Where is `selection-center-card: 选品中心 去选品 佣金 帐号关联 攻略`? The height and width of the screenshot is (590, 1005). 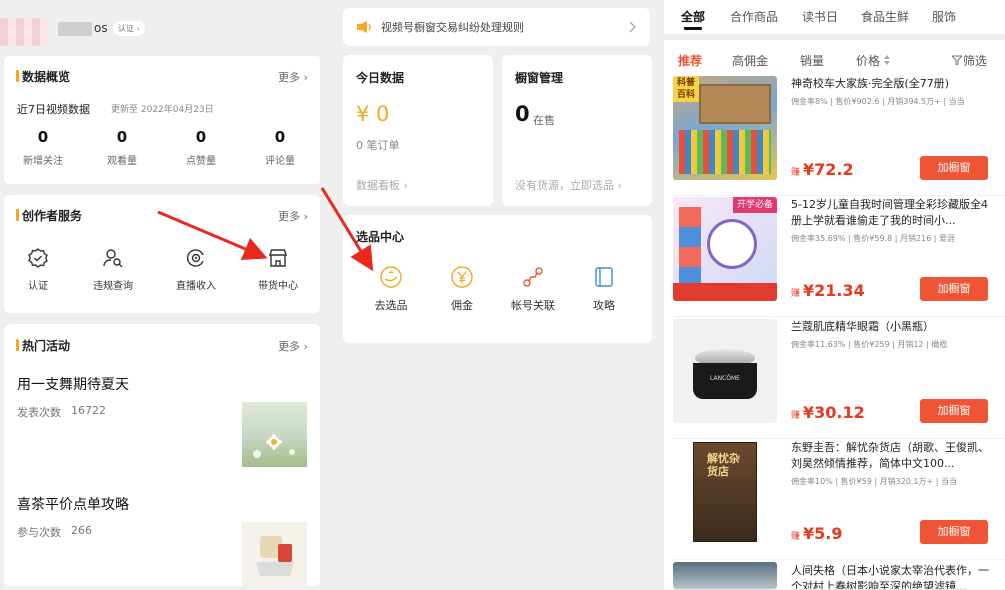
selection-center-card: 选品中心 去选品 佣金 帐号关联 攻略 is located at coordinates (497, 279).